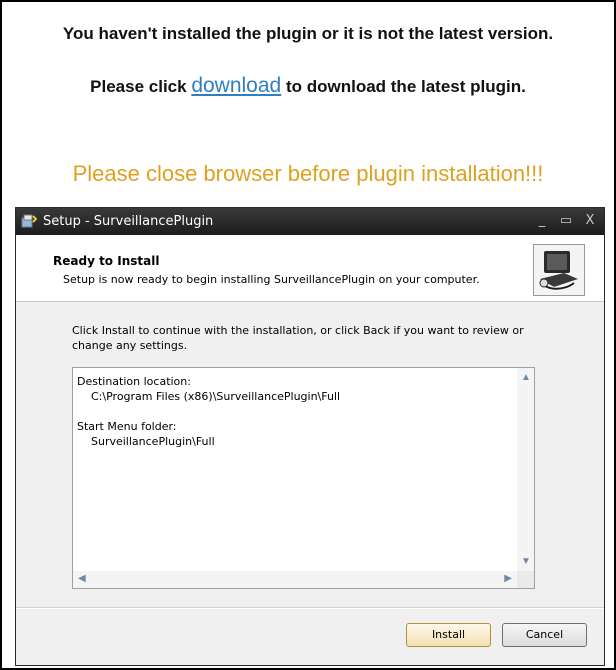  I want to click on scroll-left-icon: ◀, so click(82, 579).